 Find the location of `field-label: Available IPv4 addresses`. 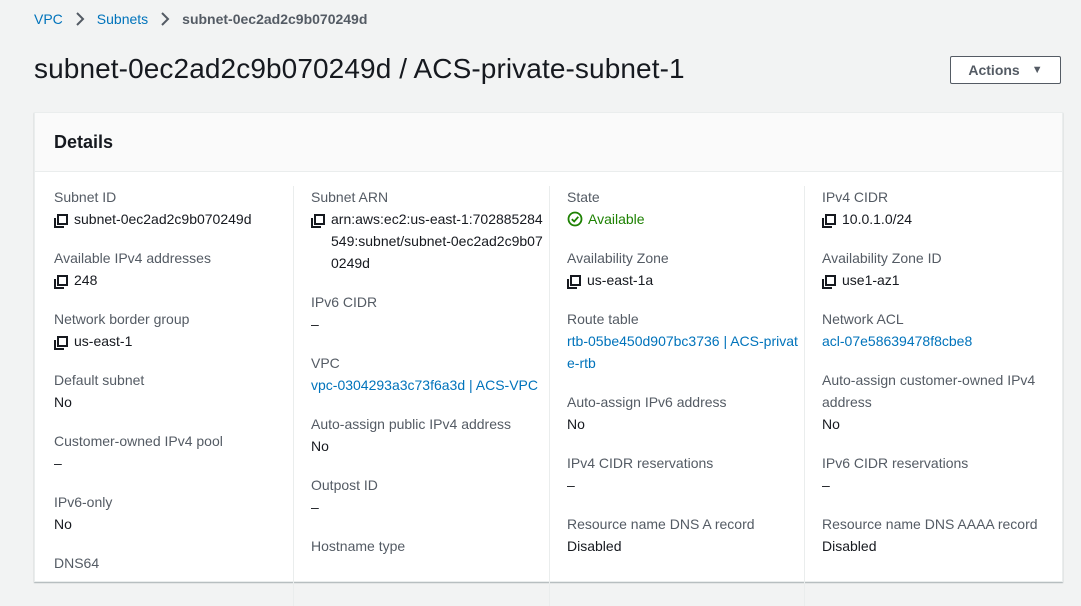

field-label: Available IPv4 addresses is located at coordinates (132, 258).